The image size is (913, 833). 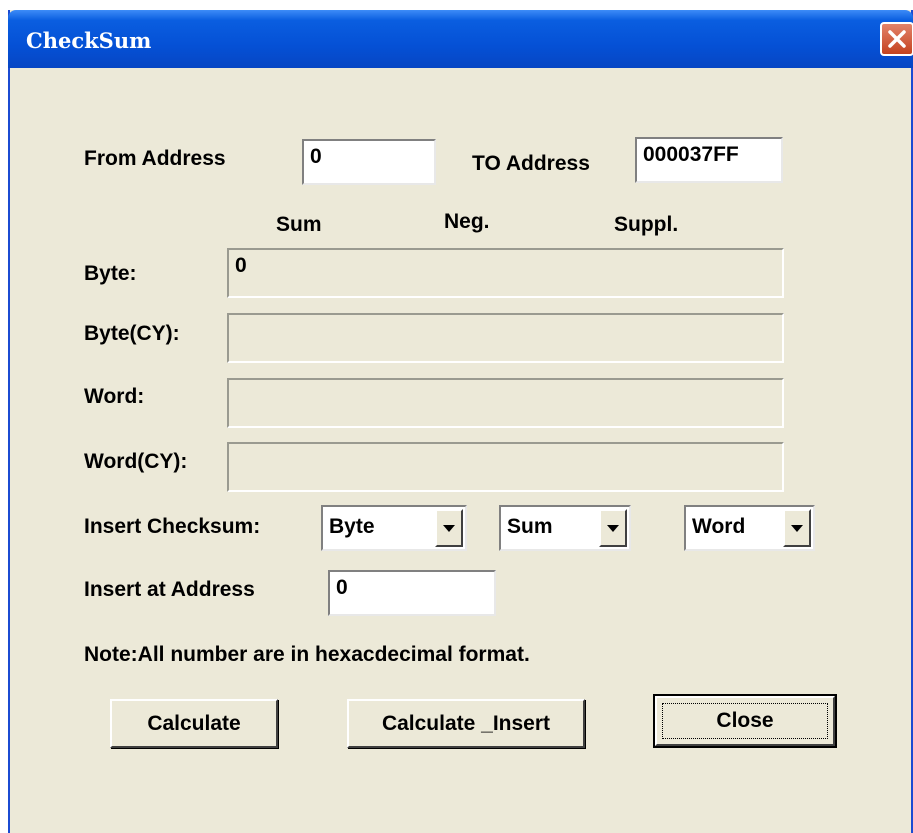 What do you see at coordinates (136, 461) in the screenshot?
I see `word-cy-label: Word(CY):` at bounding box center [136, 461].